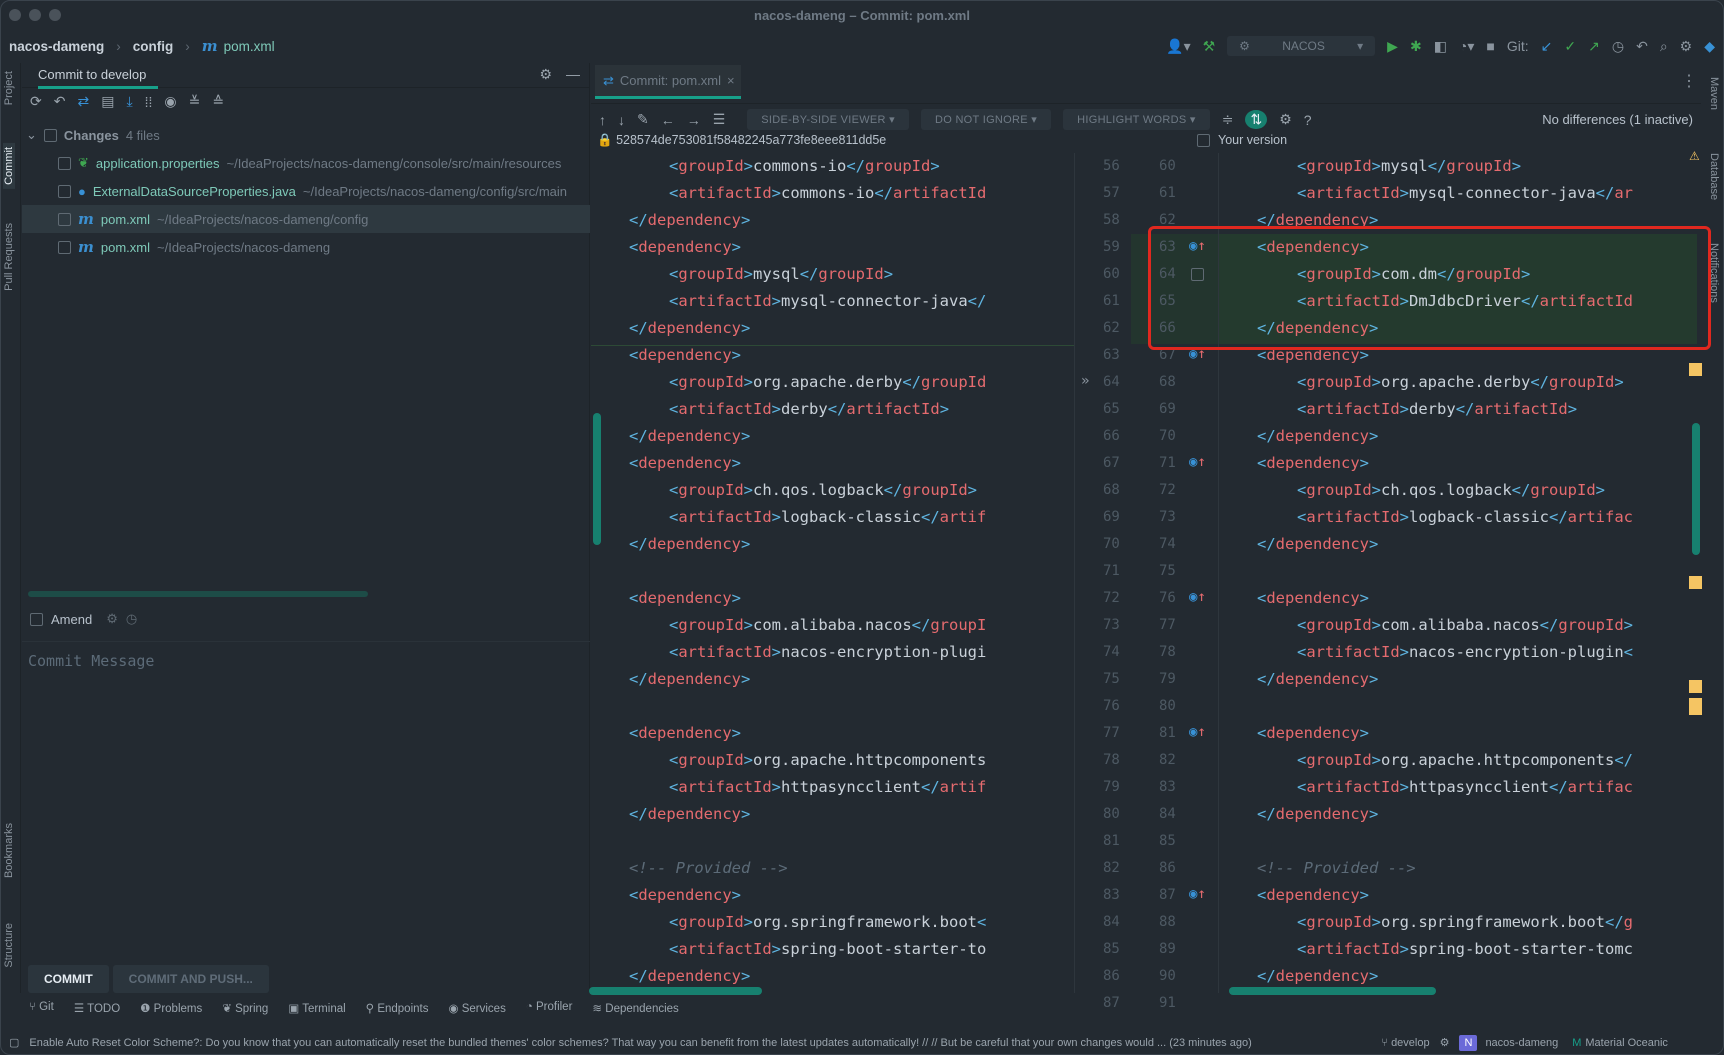 The image size is (1724, 1055). Describe the element at coordinates (171, 1008) in the screenshot. I see `tab-problems: ❶ Problems` at that location.